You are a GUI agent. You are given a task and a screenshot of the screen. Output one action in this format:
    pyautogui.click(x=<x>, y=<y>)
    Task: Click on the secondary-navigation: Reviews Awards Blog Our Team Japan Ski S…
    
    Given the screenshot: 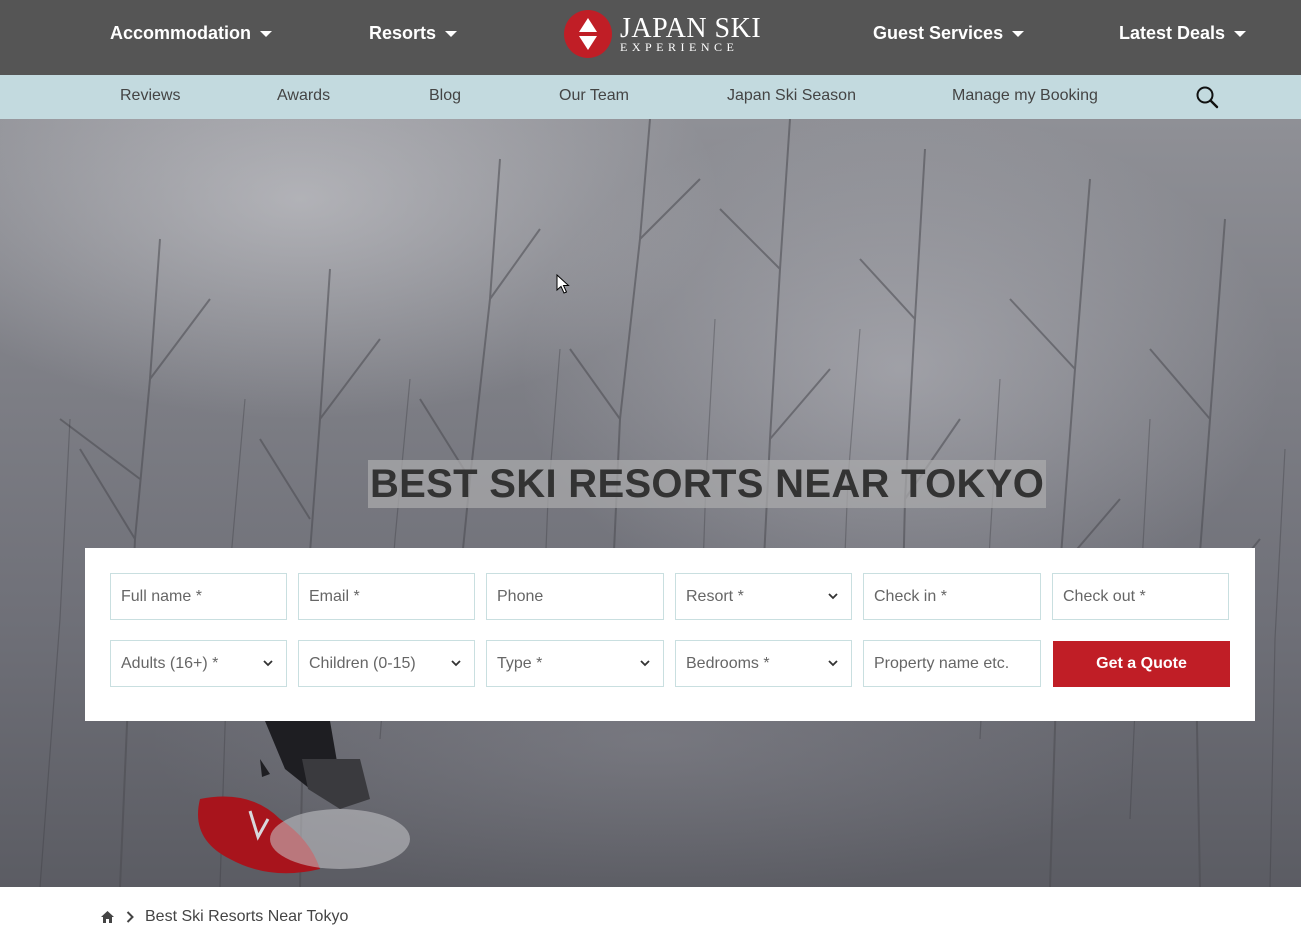 What is the action you would take?
    pyautogui.click(x=650, y=97)
    